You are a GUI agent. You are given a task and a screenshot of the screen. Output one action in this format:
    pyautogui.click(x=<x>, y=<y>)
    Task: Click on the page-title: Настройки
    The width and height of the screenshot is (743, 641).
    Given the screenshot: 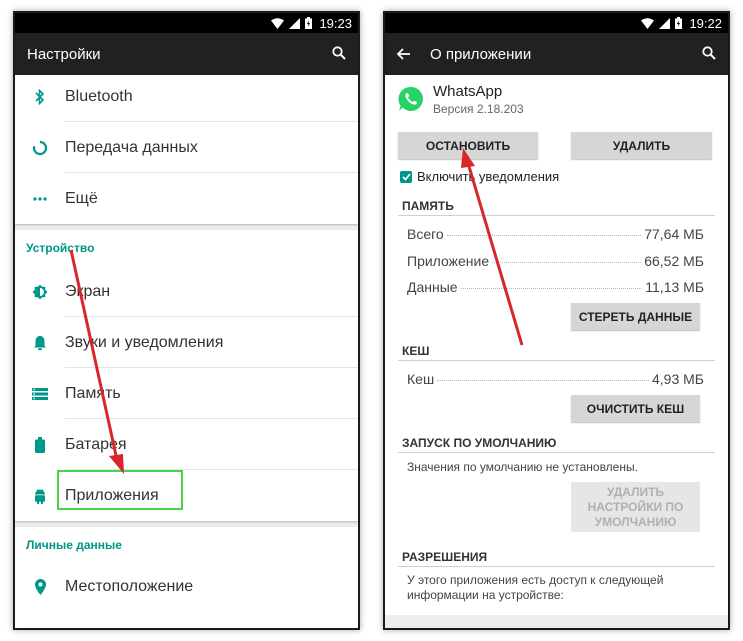 What is the action you would take?
    pyautogui.click(x=64, y=54)
    